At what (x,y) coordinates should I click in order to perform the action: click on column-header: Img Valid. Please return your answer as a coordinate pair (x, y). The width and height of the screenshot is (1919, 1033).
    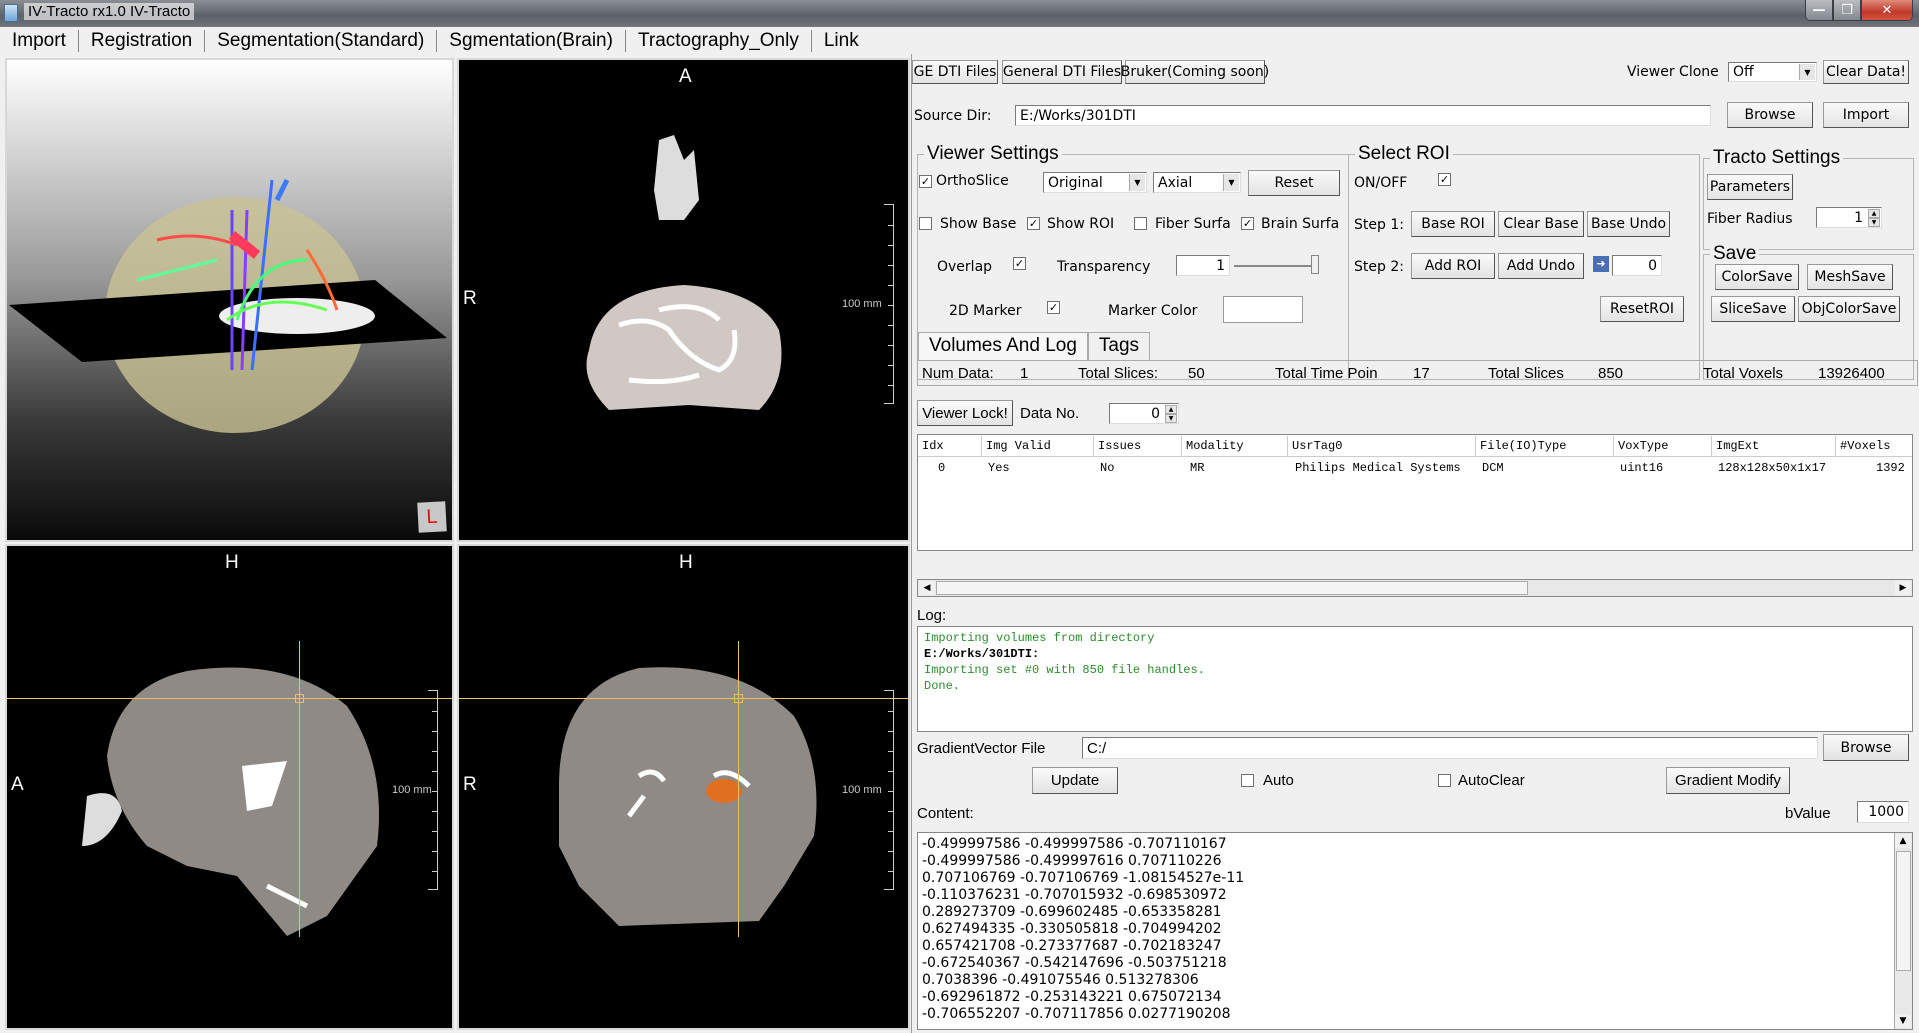
    Looking at the image, I should click on (1038, 446).